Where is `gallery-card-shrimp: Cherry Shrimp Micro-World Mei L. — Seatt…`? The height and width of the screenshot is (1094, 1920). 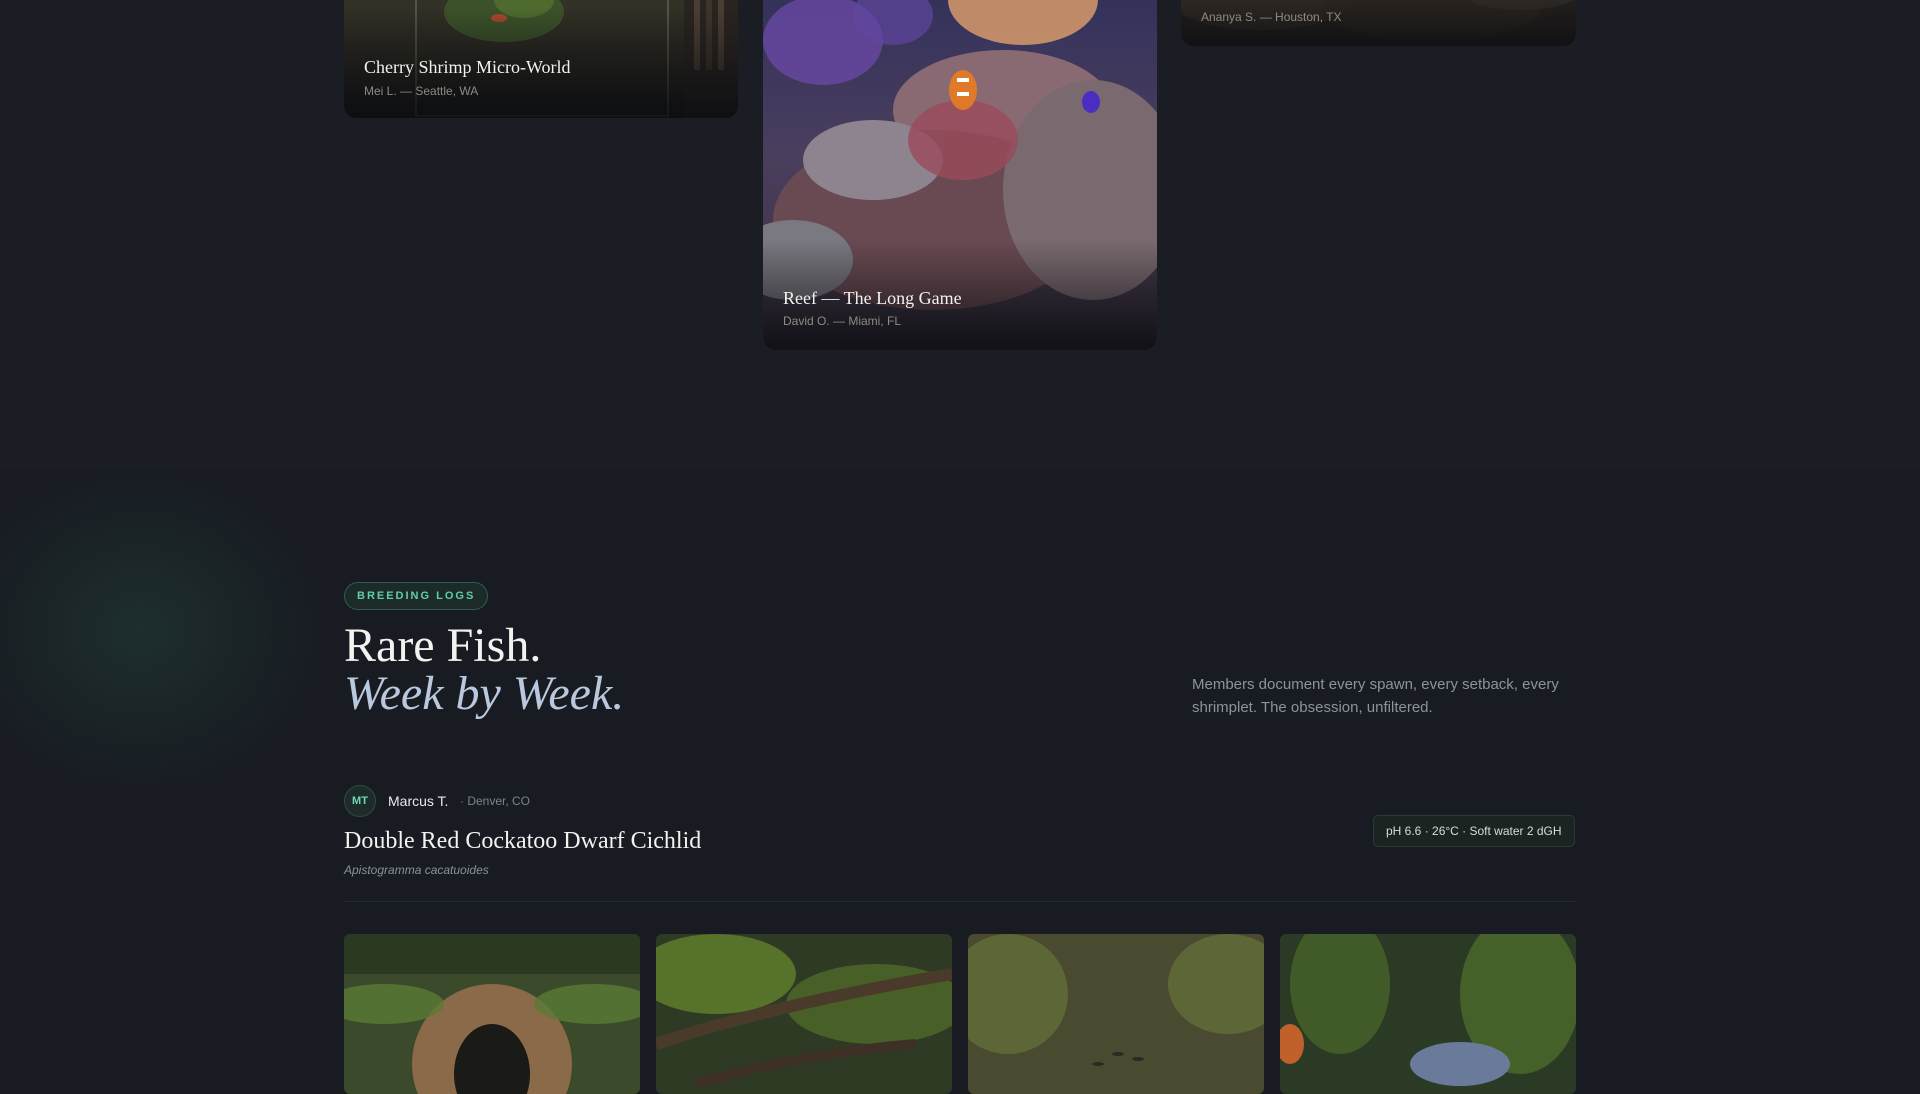 gallery-card-shrimp: Cherry Shrimp Micro-World Mei L. — Seatt… is located at coordinates (541, 59).